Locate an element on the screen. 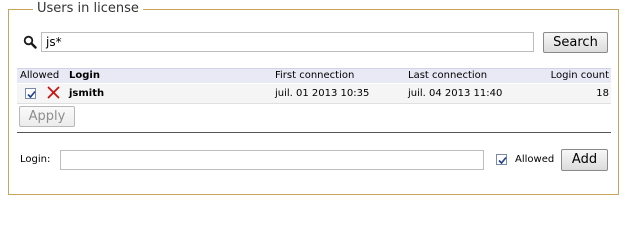  search-icon is located at coordinates (30, 42).